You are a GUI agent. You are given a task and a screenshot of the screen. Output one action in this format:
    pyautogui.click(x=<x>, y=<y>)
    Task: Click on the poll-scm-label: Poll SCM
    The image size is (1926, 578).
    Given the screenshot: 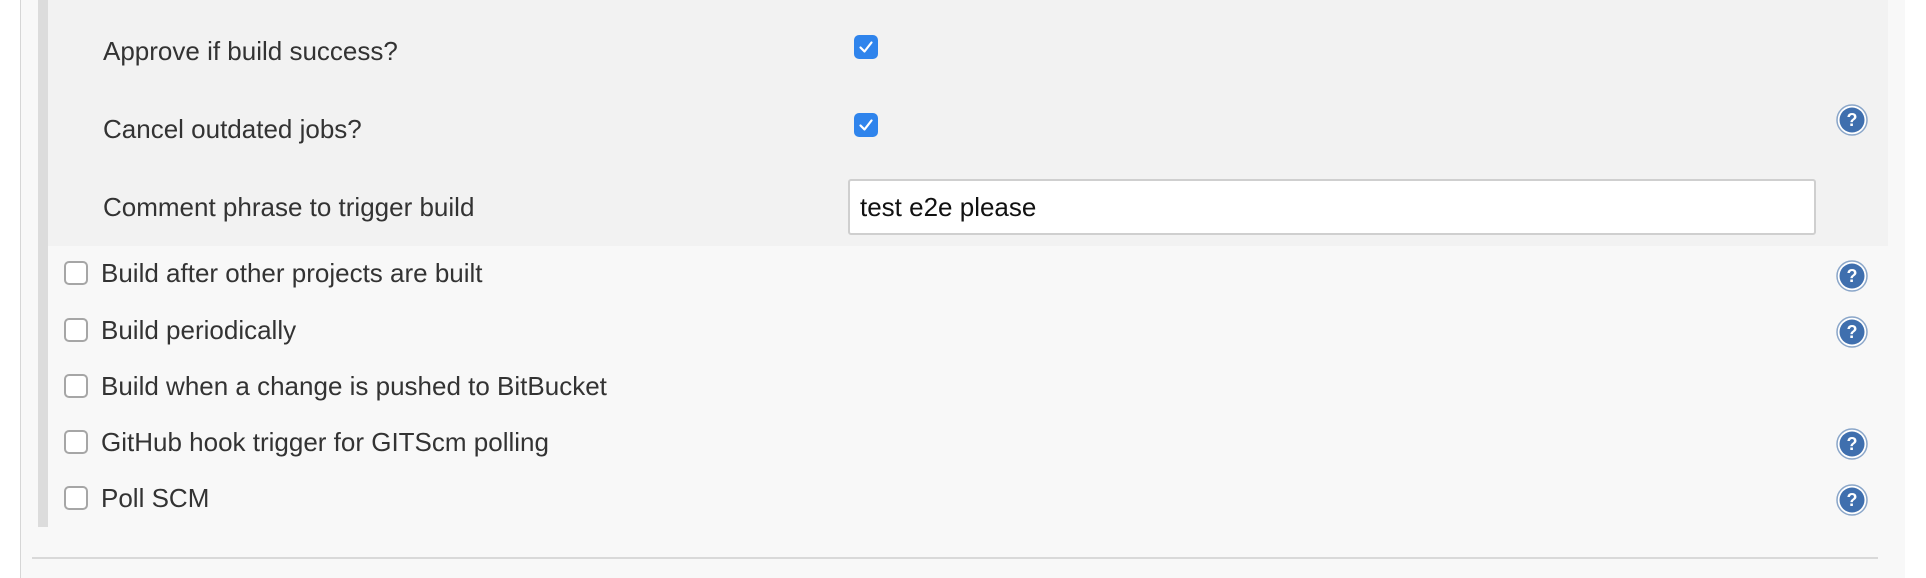 What is the action you would take?
    pyautogui.click(x=155, y=498)
    